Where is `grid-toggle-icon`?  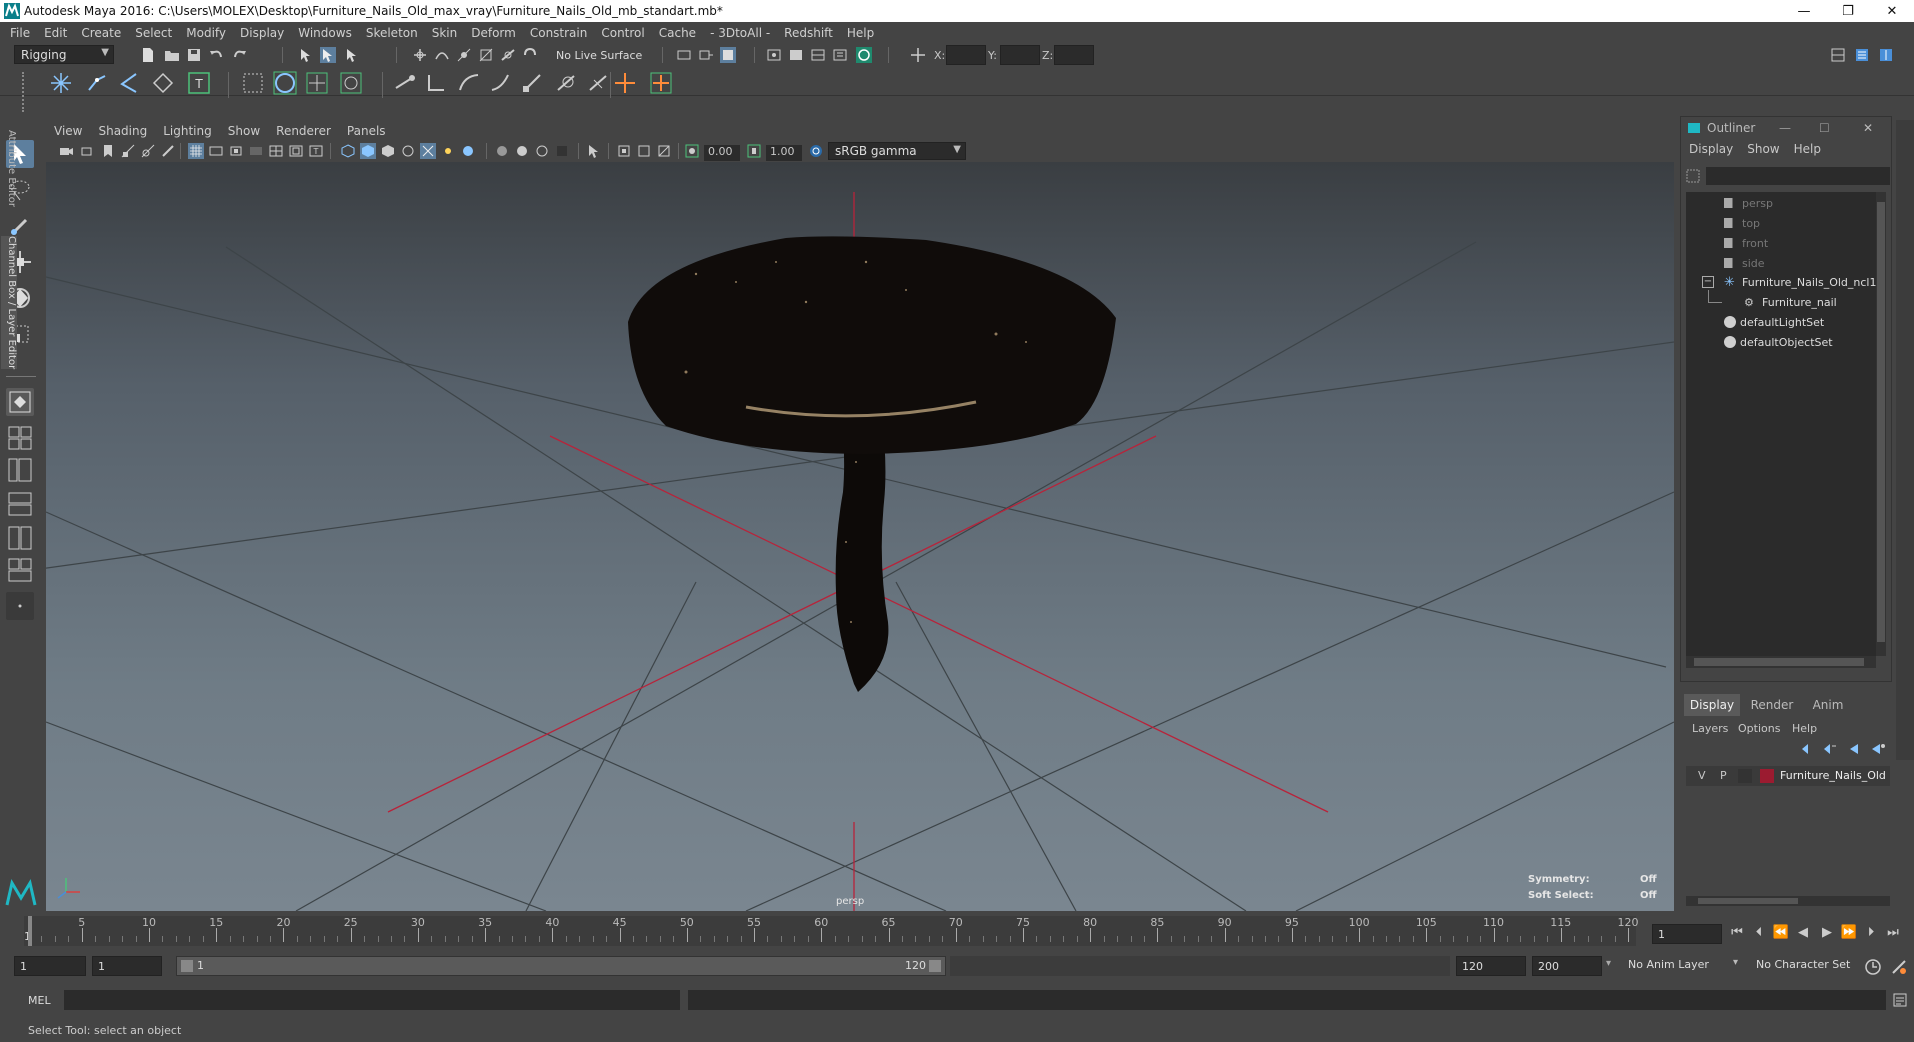 grid-toggle-icon is located at coordinates (196, 151).